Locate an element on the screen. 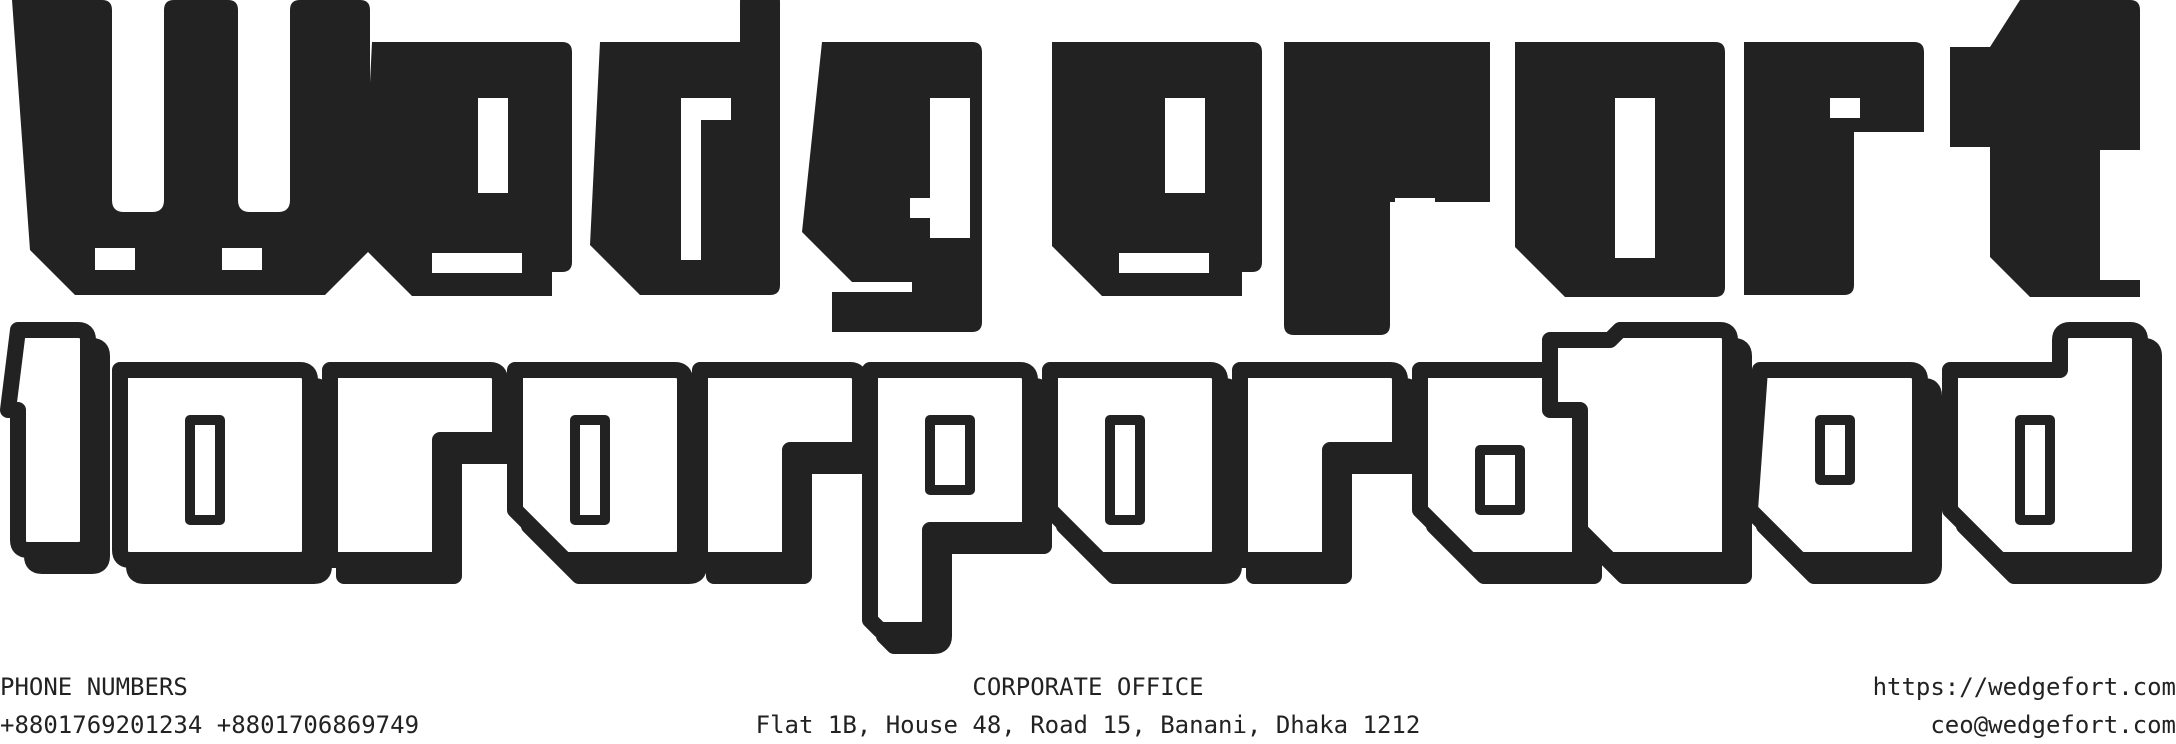 The width and height of the screenshot is (2176, 744). contact-block: https://wedgefort.com ceo@wedgefort.com is located at coordinates (2024, 706).